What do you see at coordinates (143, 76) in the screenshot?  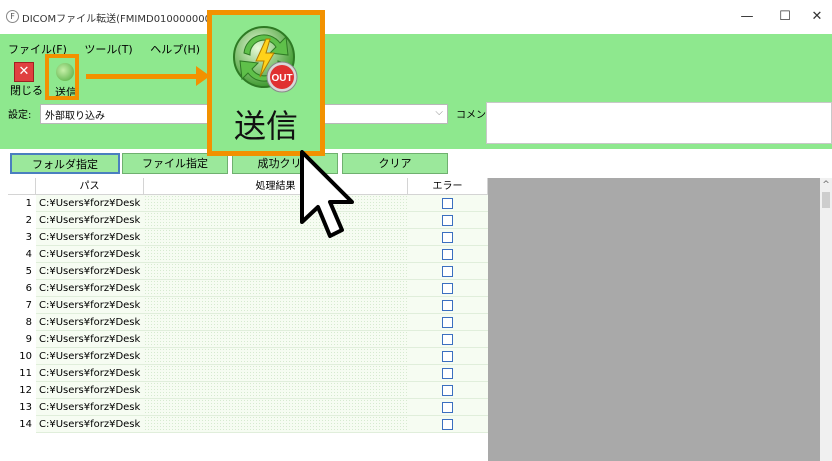 I see `callout-arrow` at bounding box center [143, 76].